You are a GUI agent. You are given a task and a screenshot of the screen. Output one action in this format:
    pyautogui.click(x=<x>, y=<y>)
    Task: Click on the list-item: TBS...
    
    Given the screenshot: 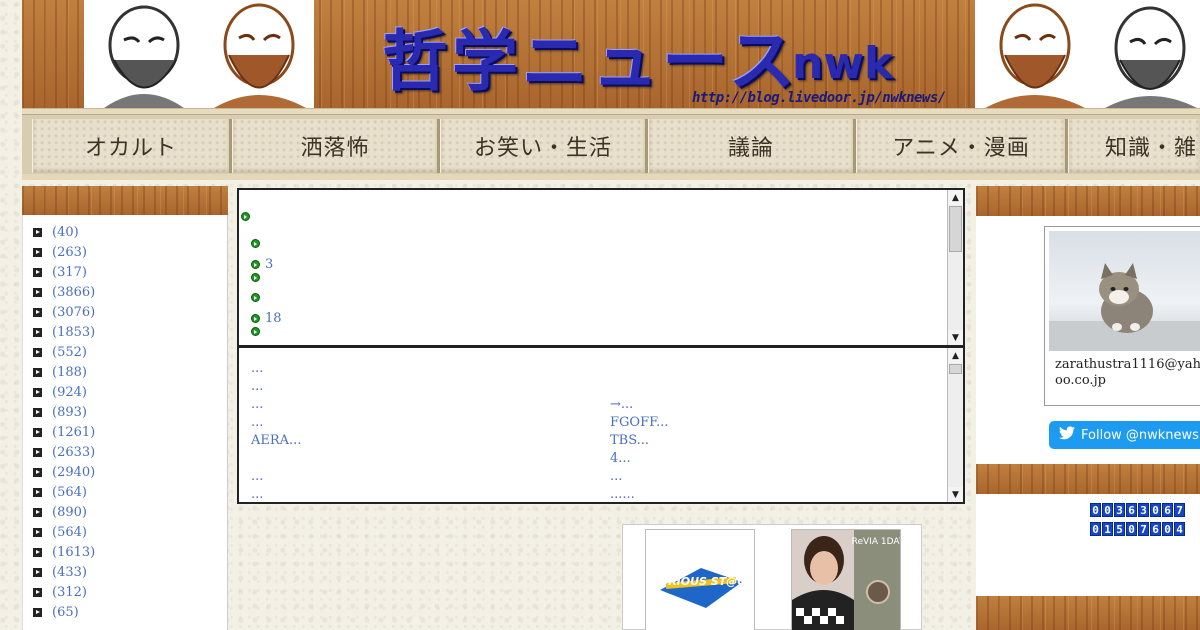 What is the action you would take?
    pyautogui.click(x=629, y=440)
    